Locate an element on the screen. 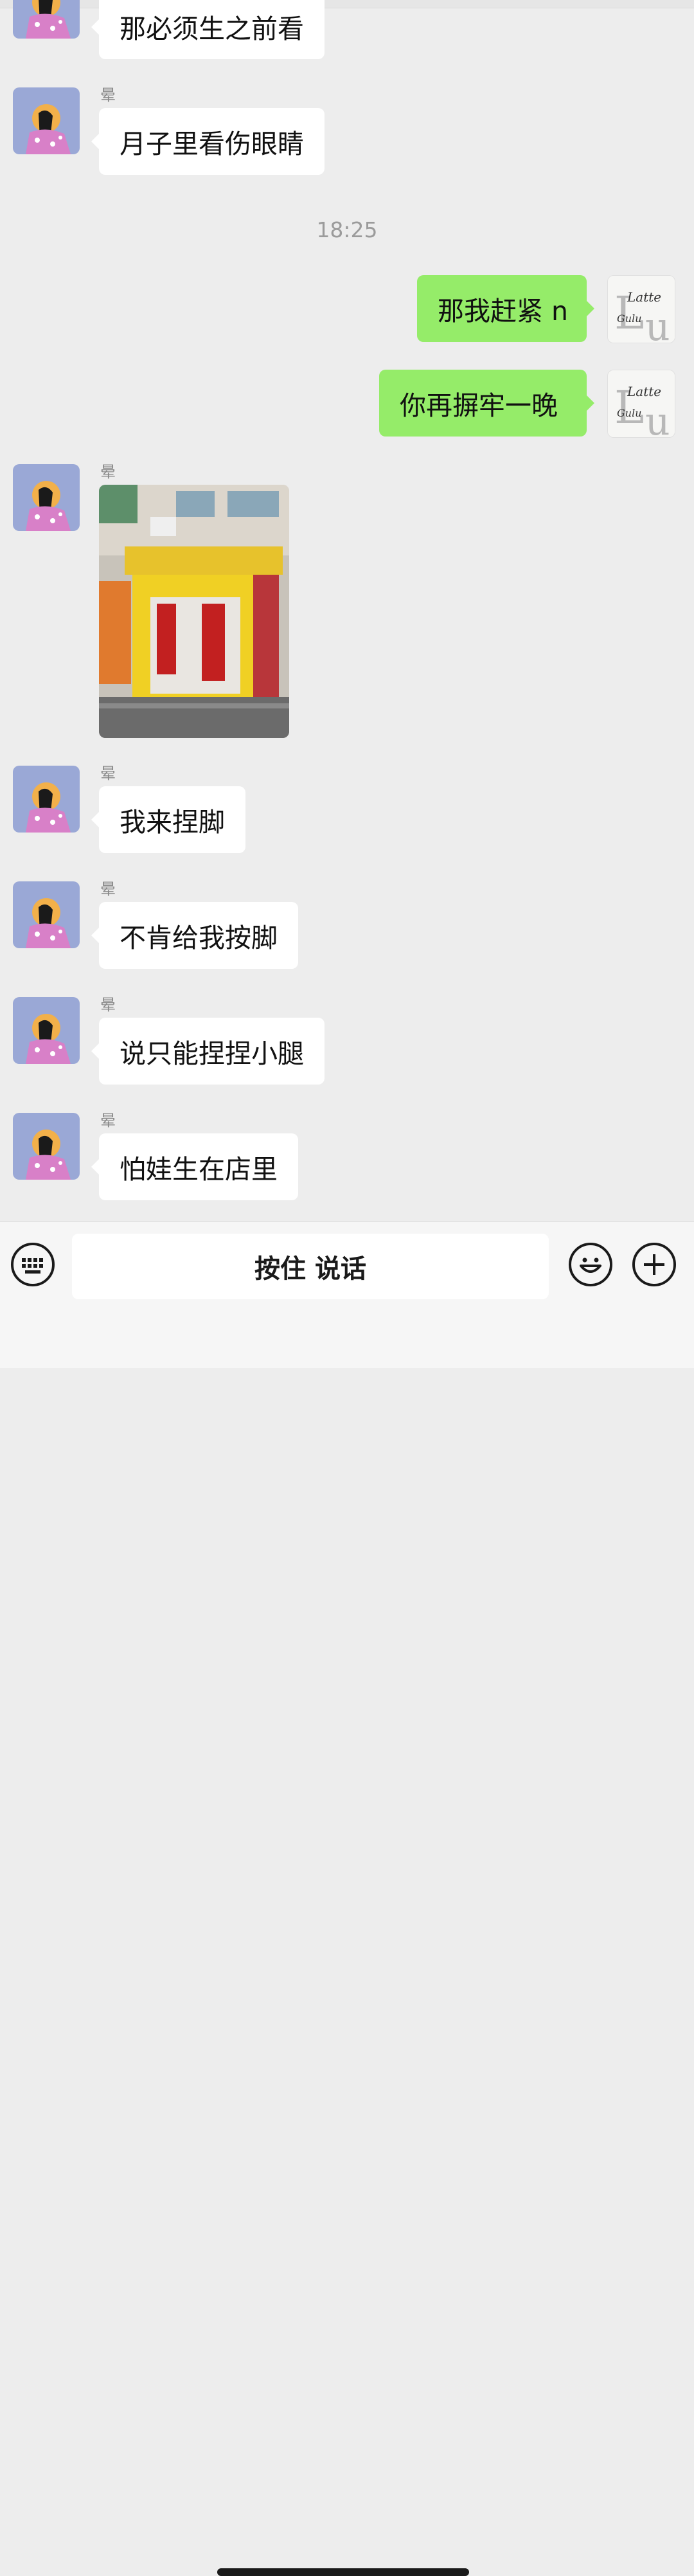 This screenshot has width=694, height=2576. message-bubble-incoming: 那必须生之前看 is located at coordinates (208, 29).